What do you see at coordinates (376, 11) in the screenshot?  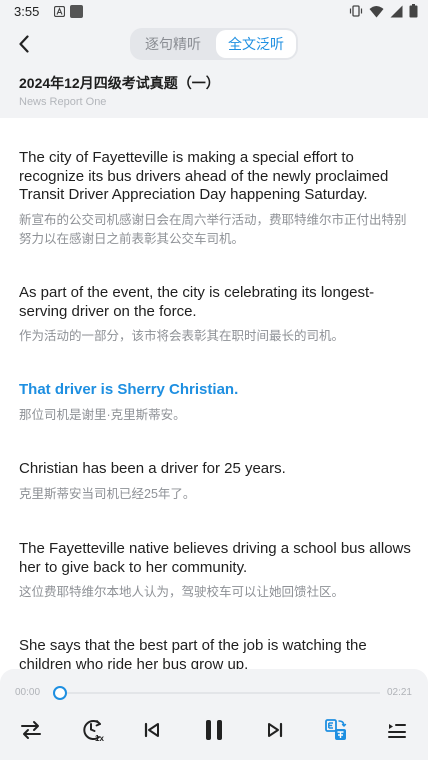 I see `wifi-icon` at bounding box center [376, 11].